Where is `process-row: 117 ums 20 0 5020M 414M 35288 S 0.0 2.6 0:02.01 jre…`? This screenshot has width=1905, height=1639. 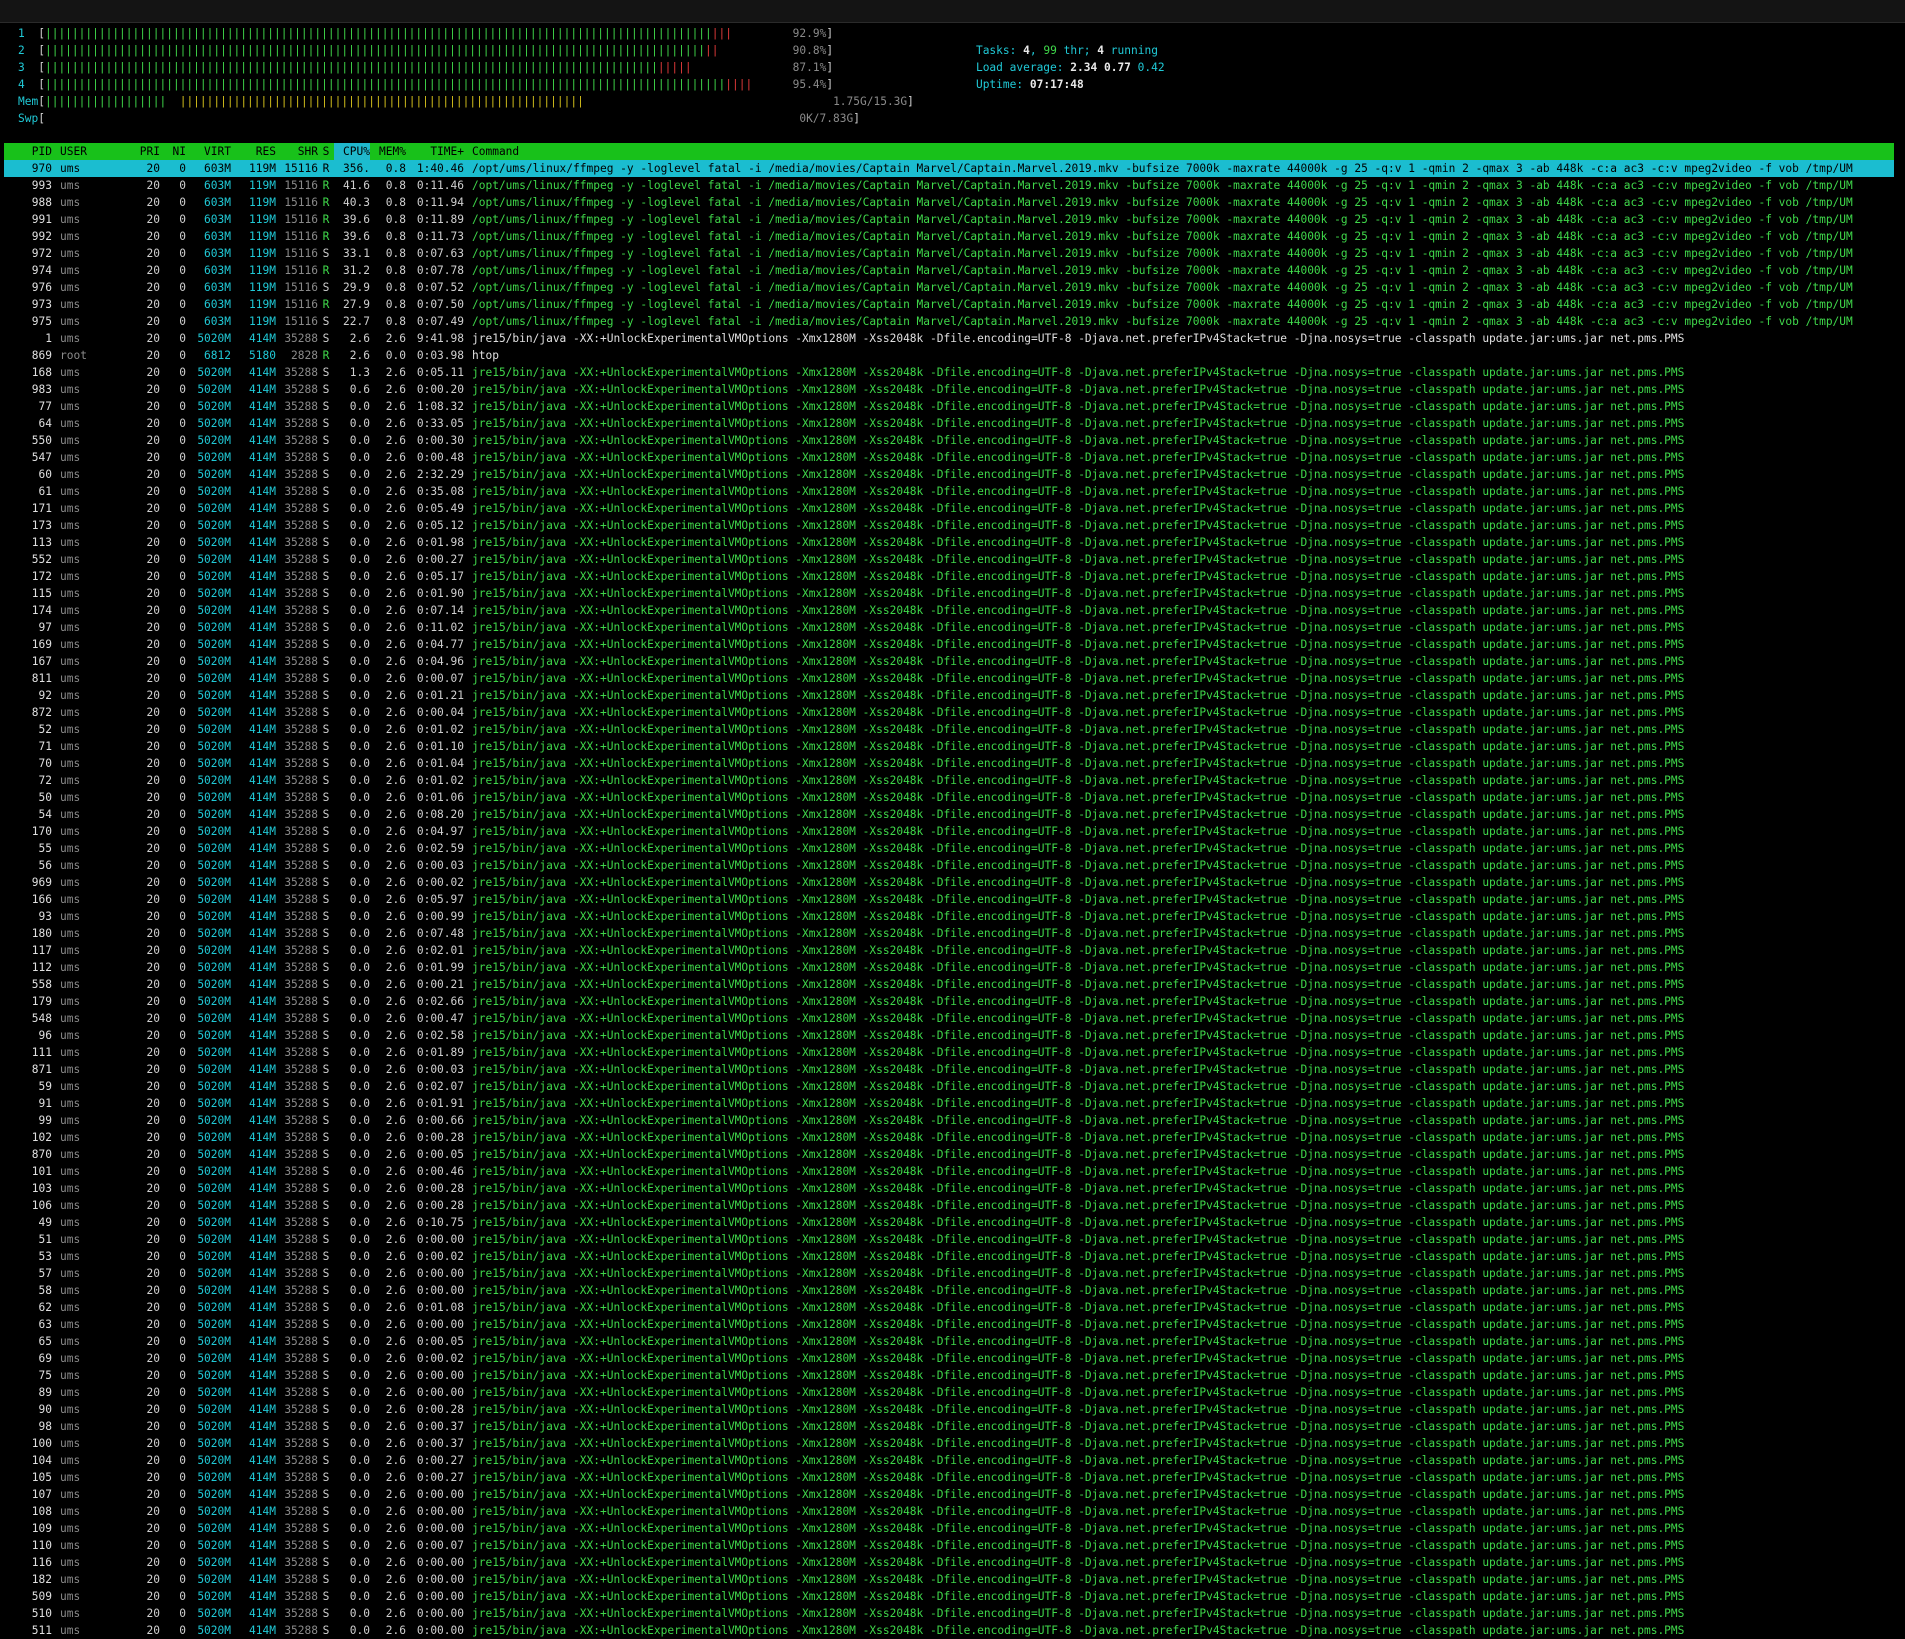 process-row: 117 ums 20 0 5020M 414M 35288 S 0.0 2.6 0:02.01 jre… is located at coordinates (949, 950).